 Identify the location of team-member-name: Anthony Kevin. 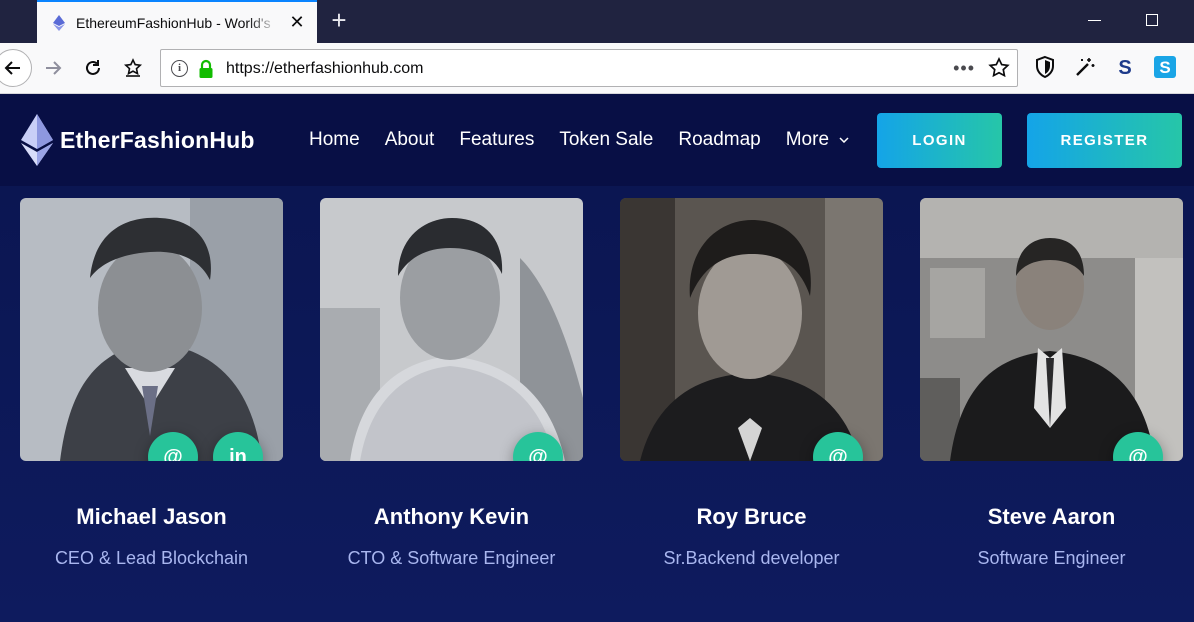
(451, 516).